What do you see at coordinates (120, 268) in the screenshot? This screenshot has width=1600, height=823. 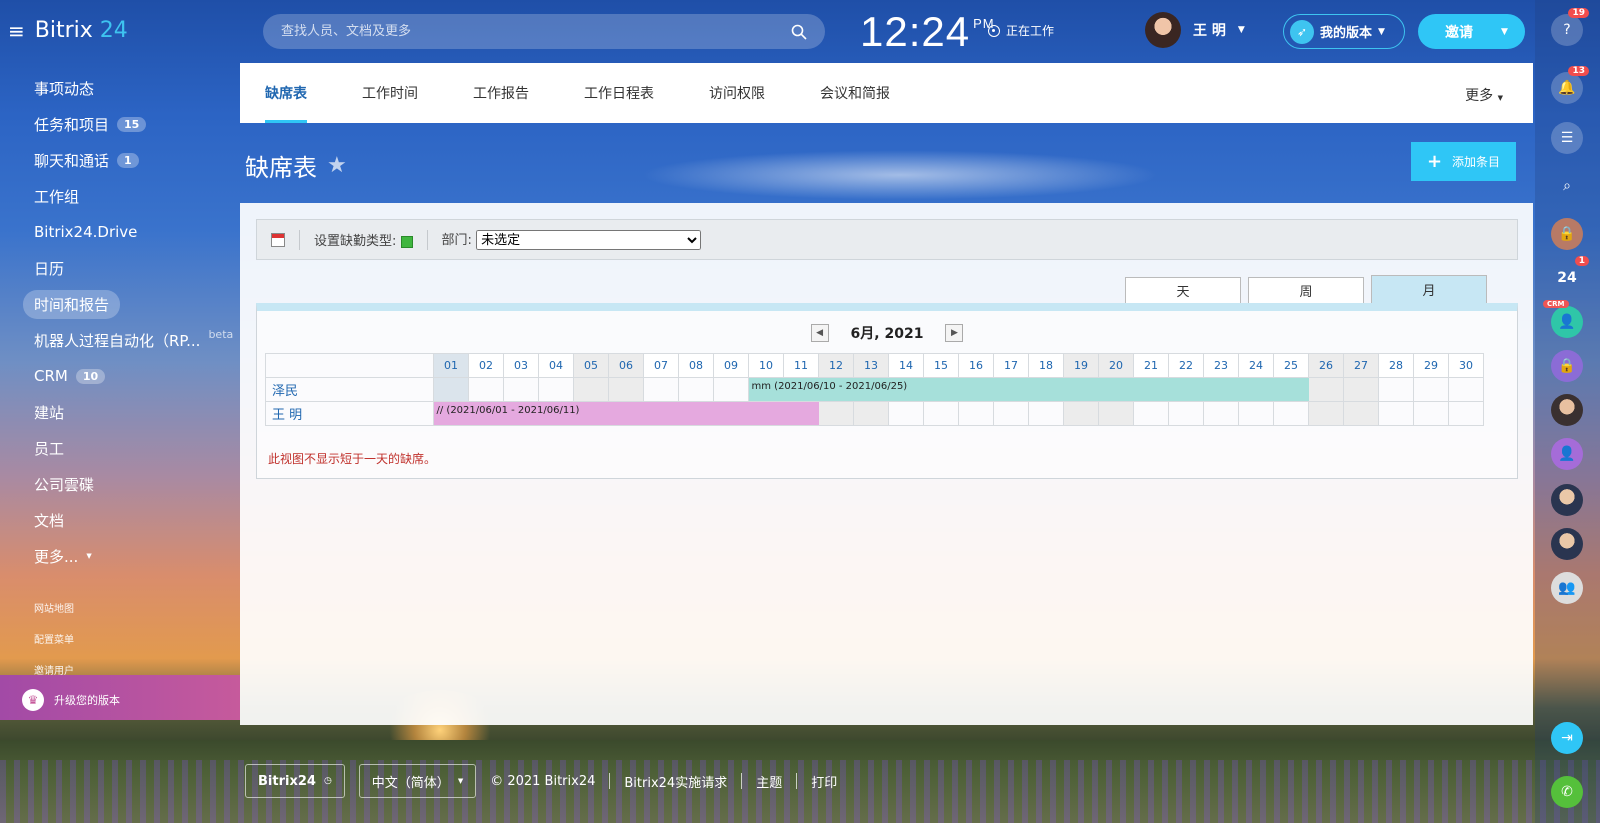 I see `sidebar-item-calendar: 日历` at bounding box center [120, 268].